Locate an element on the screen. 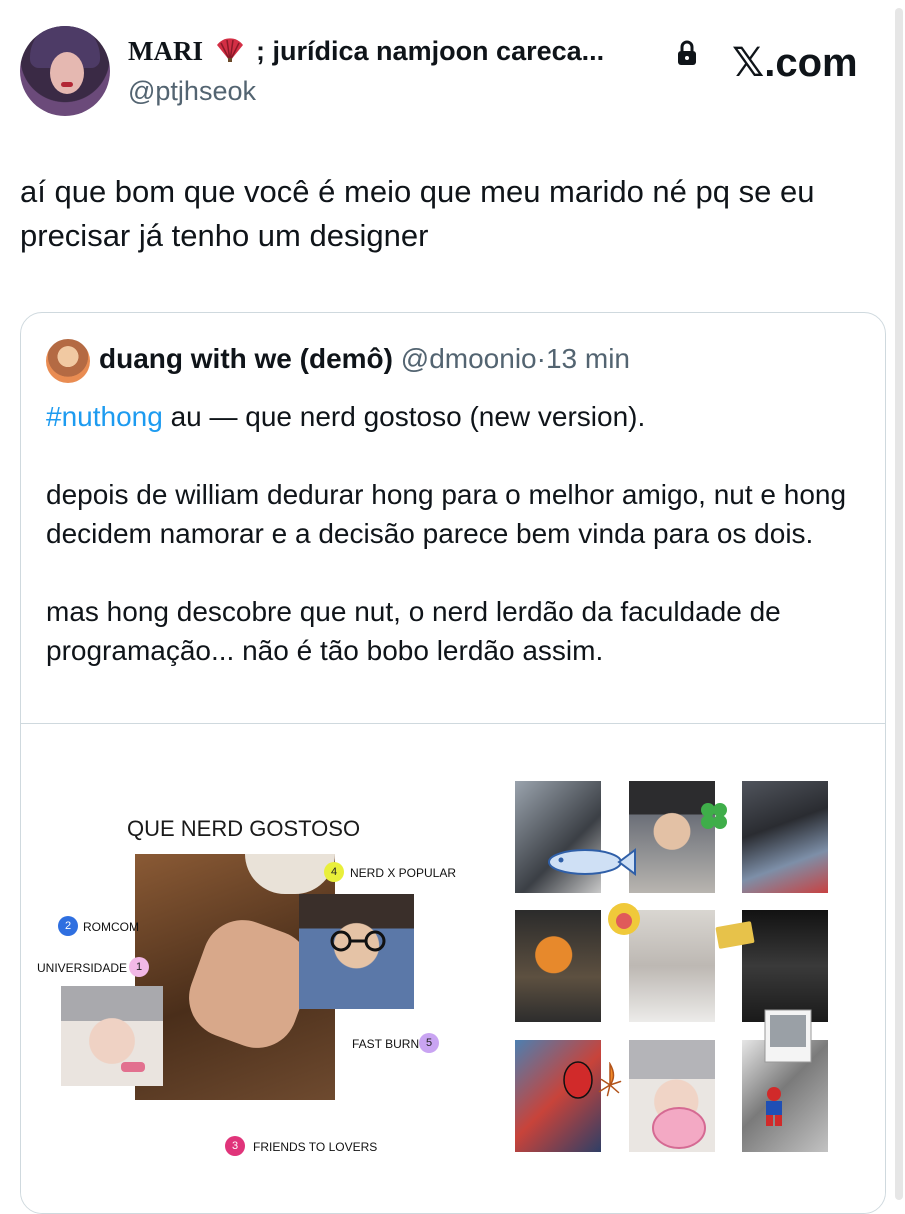 This screenshot has height=1214, width=905. polaroid-sticker-icon is located at coordinates (788, 1036).